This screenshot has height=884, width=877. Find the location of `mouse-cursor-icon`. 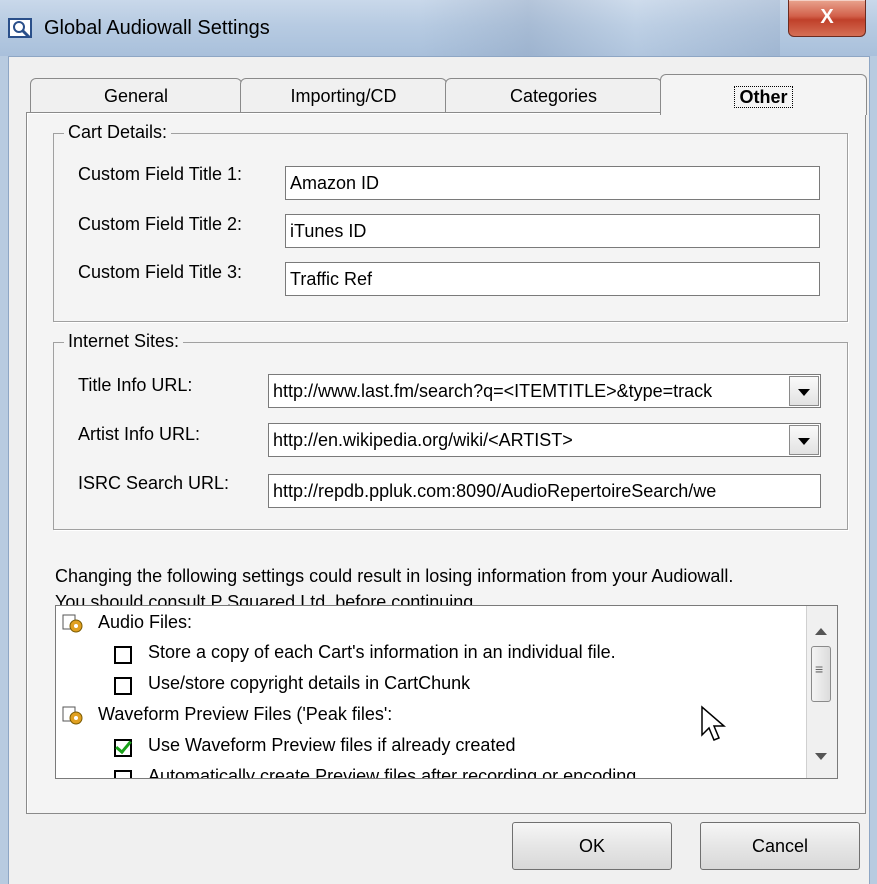

mouse-cursor-icon is located at coordinates (713, 723).